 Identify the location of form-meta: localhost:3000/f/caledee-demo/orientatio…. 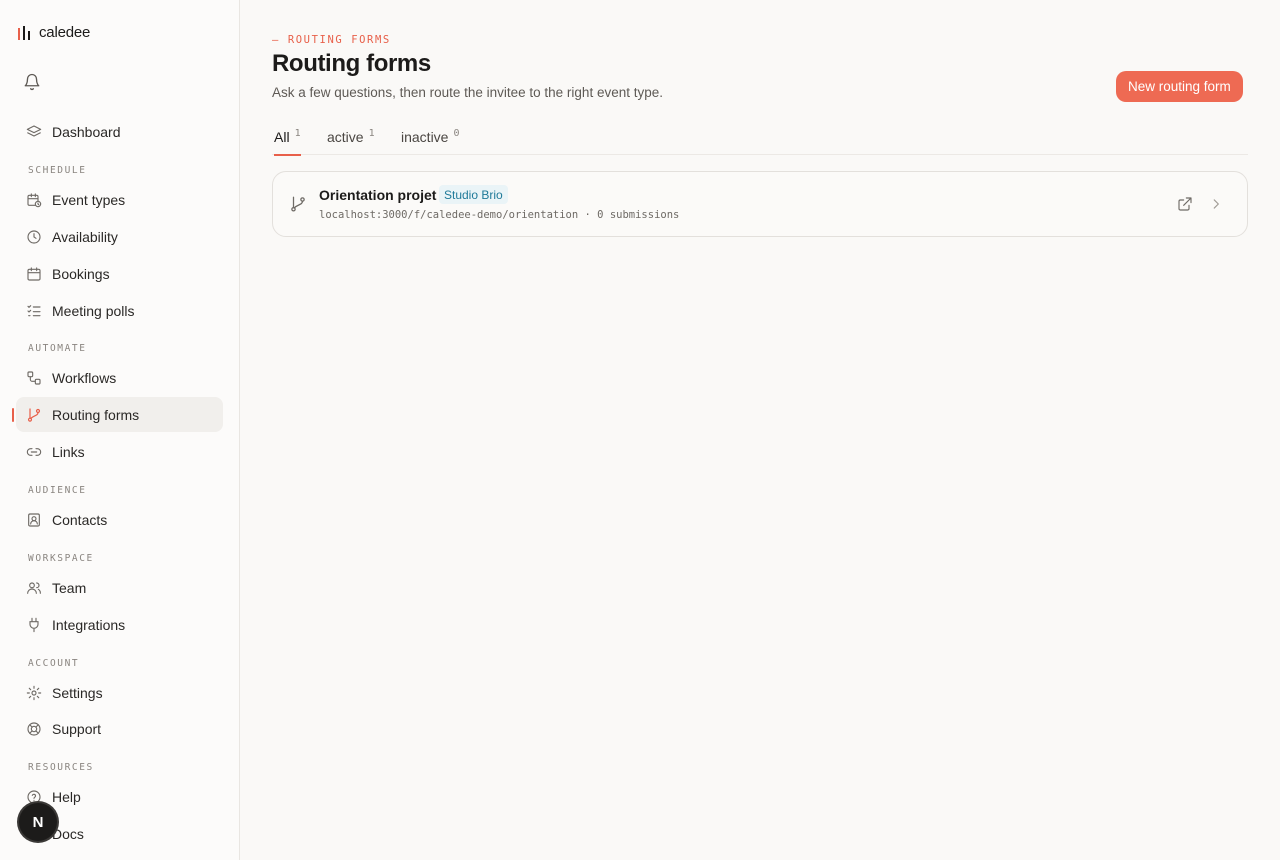
(499, 215).